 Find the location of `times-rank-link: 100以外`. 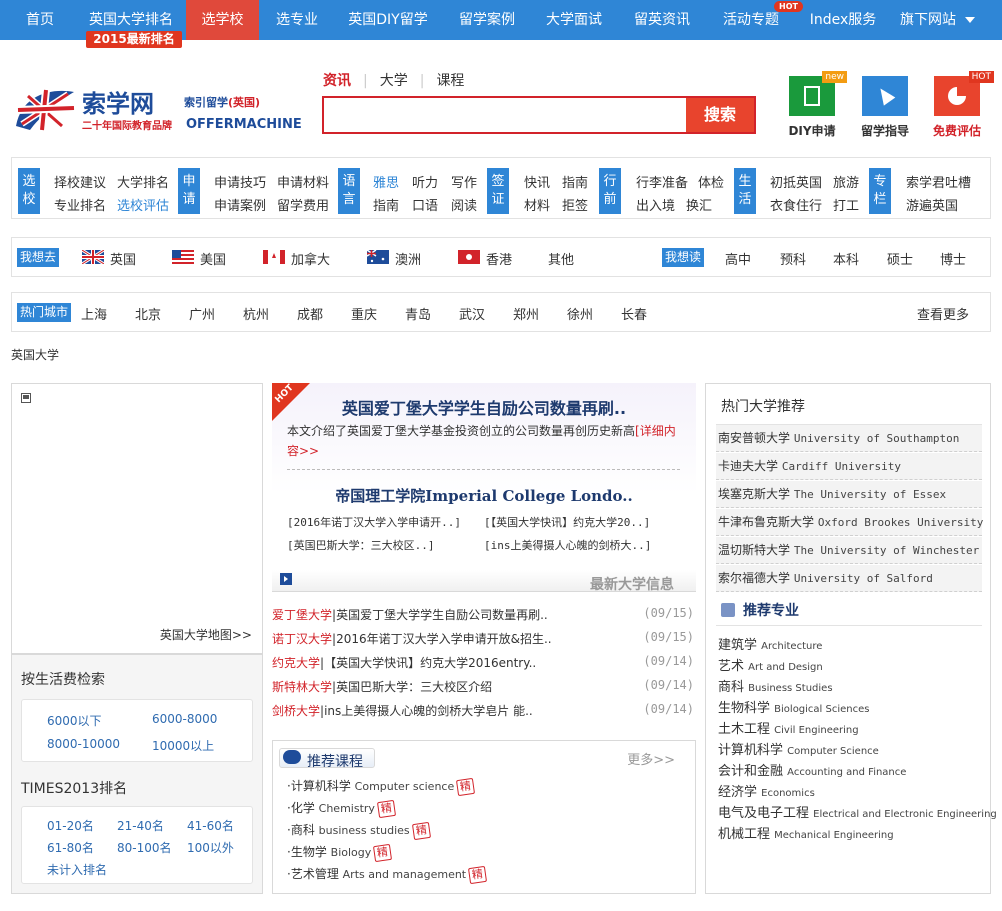

times-rank-link: 100以外 is located at coordinates (210, 847).